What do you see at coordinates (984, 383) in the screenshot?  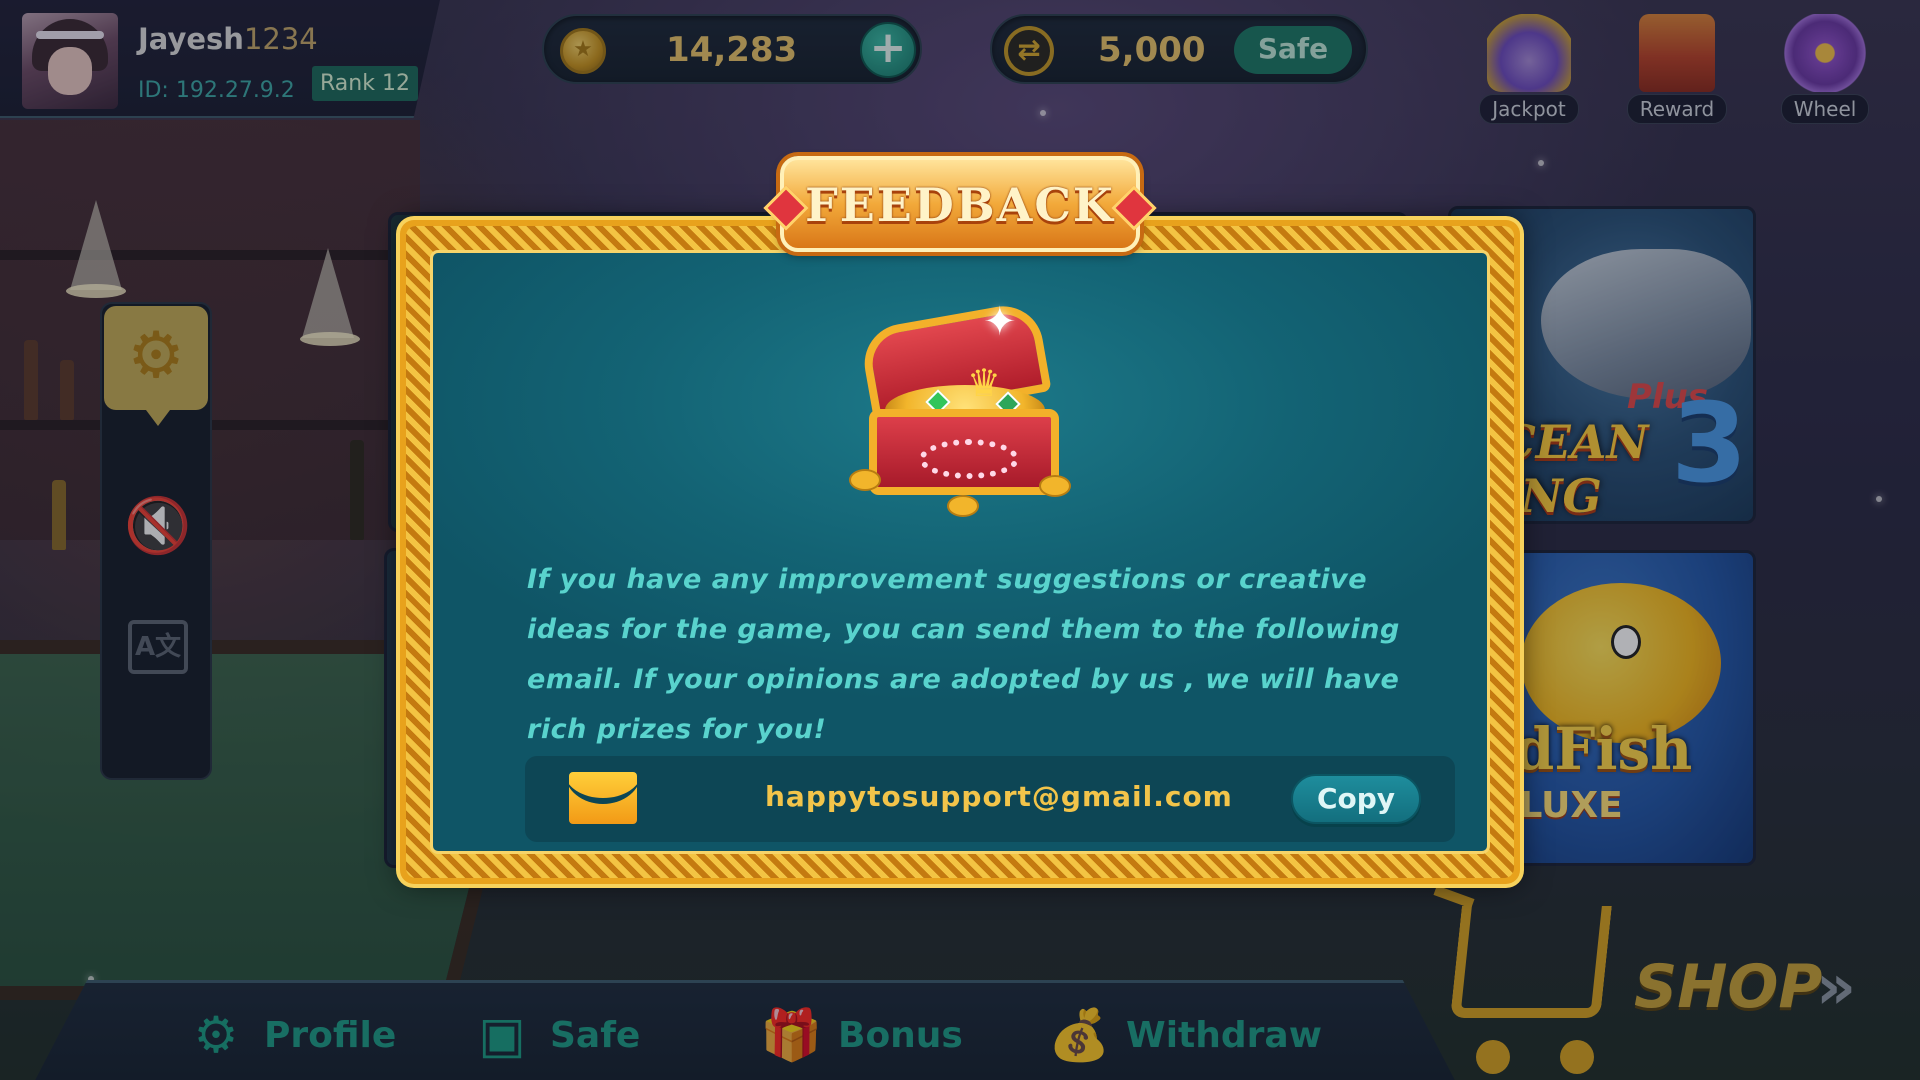 I see `crown-icon: ♛` at bounding box center [984, 383].